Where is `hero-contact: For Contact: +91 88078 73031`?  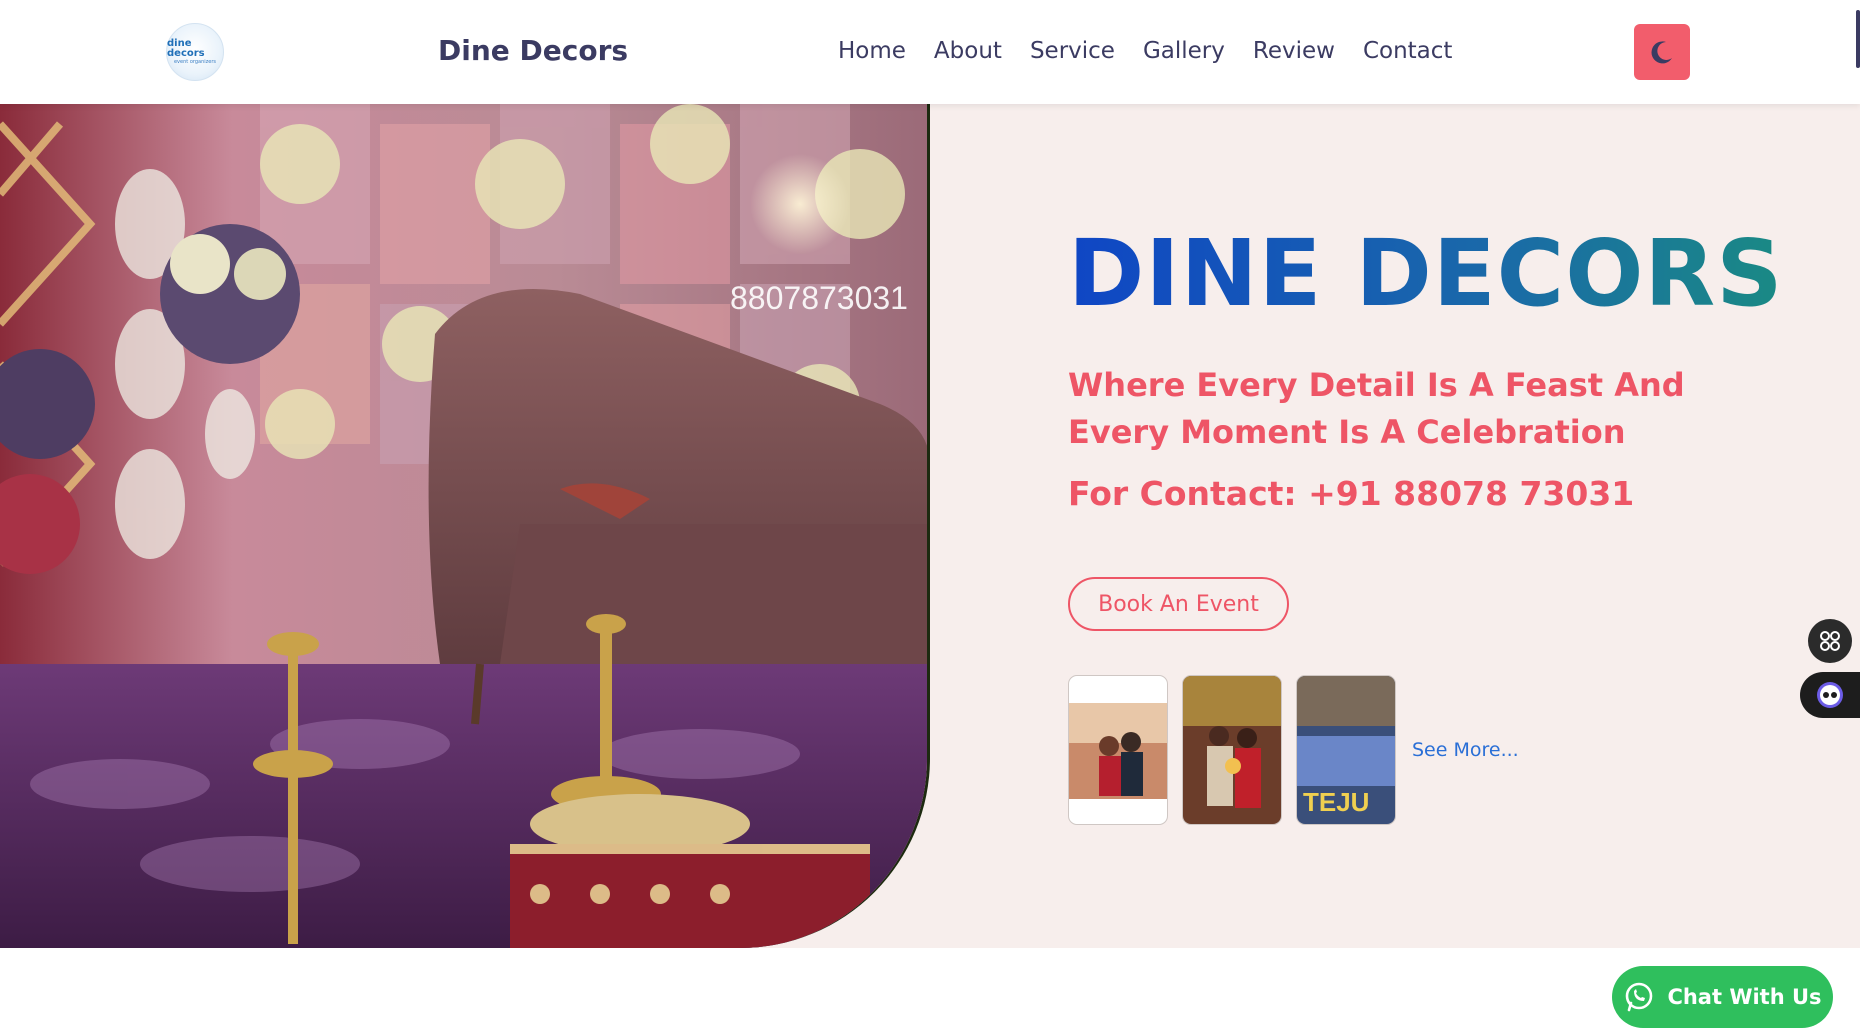 hero-contact: For Contact: +91 88078 73031 is located at coordinates (1351, 493).